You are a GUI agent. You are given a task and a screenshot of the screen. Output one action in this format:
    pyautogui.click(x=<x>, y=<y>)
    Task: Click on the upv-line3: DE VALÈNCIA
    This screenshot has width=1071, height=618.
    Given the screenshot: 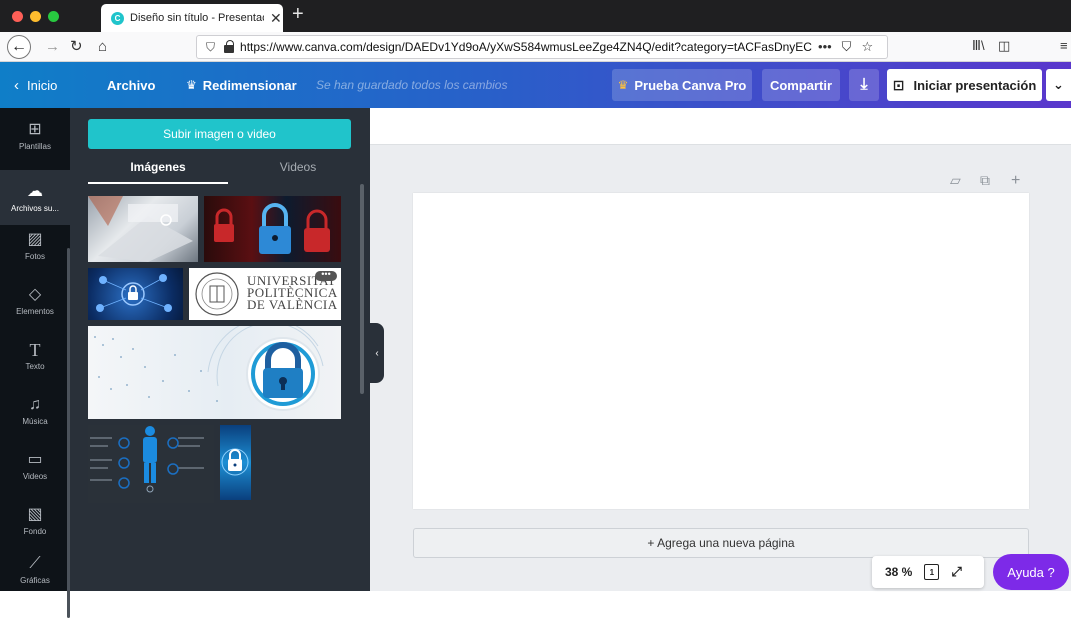 What is the action you would take?
    pyautogui.click(x=292, y=304)
    